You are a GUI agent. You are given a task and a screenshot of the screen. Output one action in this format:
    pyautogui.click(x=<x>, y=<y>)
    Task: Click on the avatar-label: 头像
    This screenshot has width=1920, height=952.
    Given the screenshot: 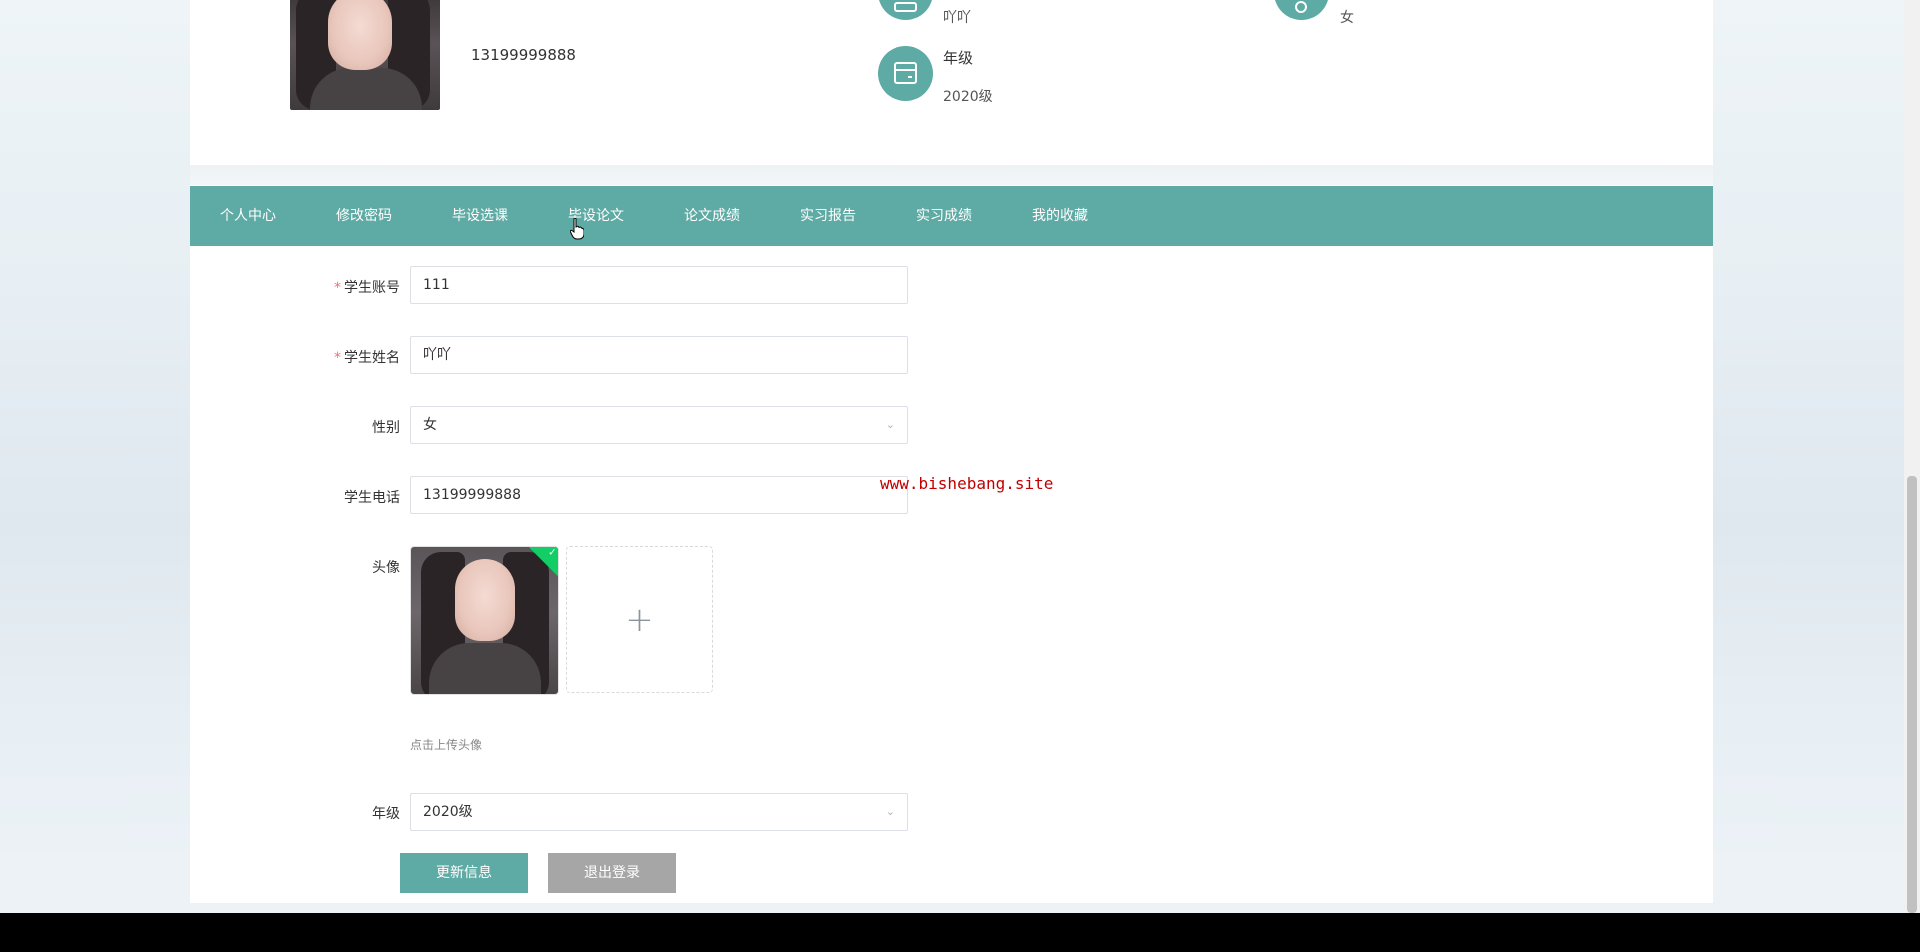 What is the action you would take?
    pyautogui.click(x=386, y=568)
    